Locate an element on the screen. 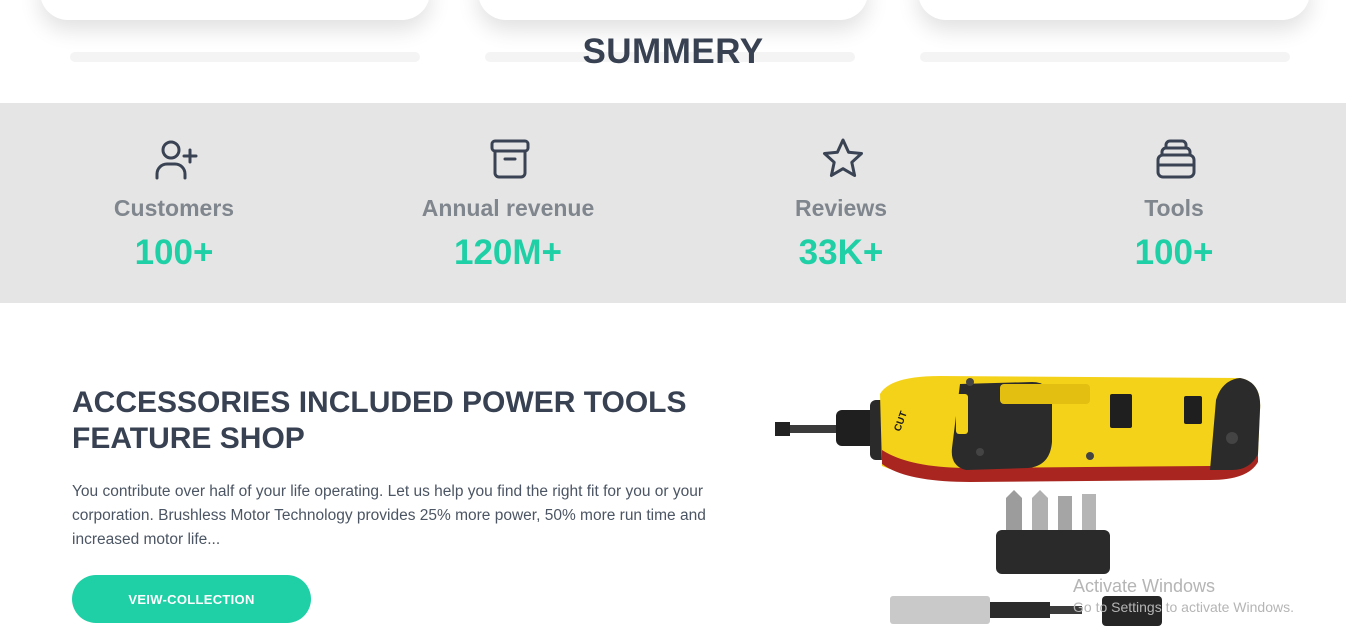 The width and height of the screenshot is (1346, 634). stat-annual-revenue: Annual revenue 120M+ is located at coordinates (508, 203).